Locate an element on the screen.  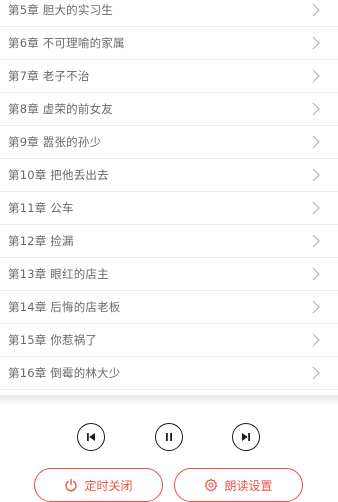
gear-icon is located at coordinates (211, 485).